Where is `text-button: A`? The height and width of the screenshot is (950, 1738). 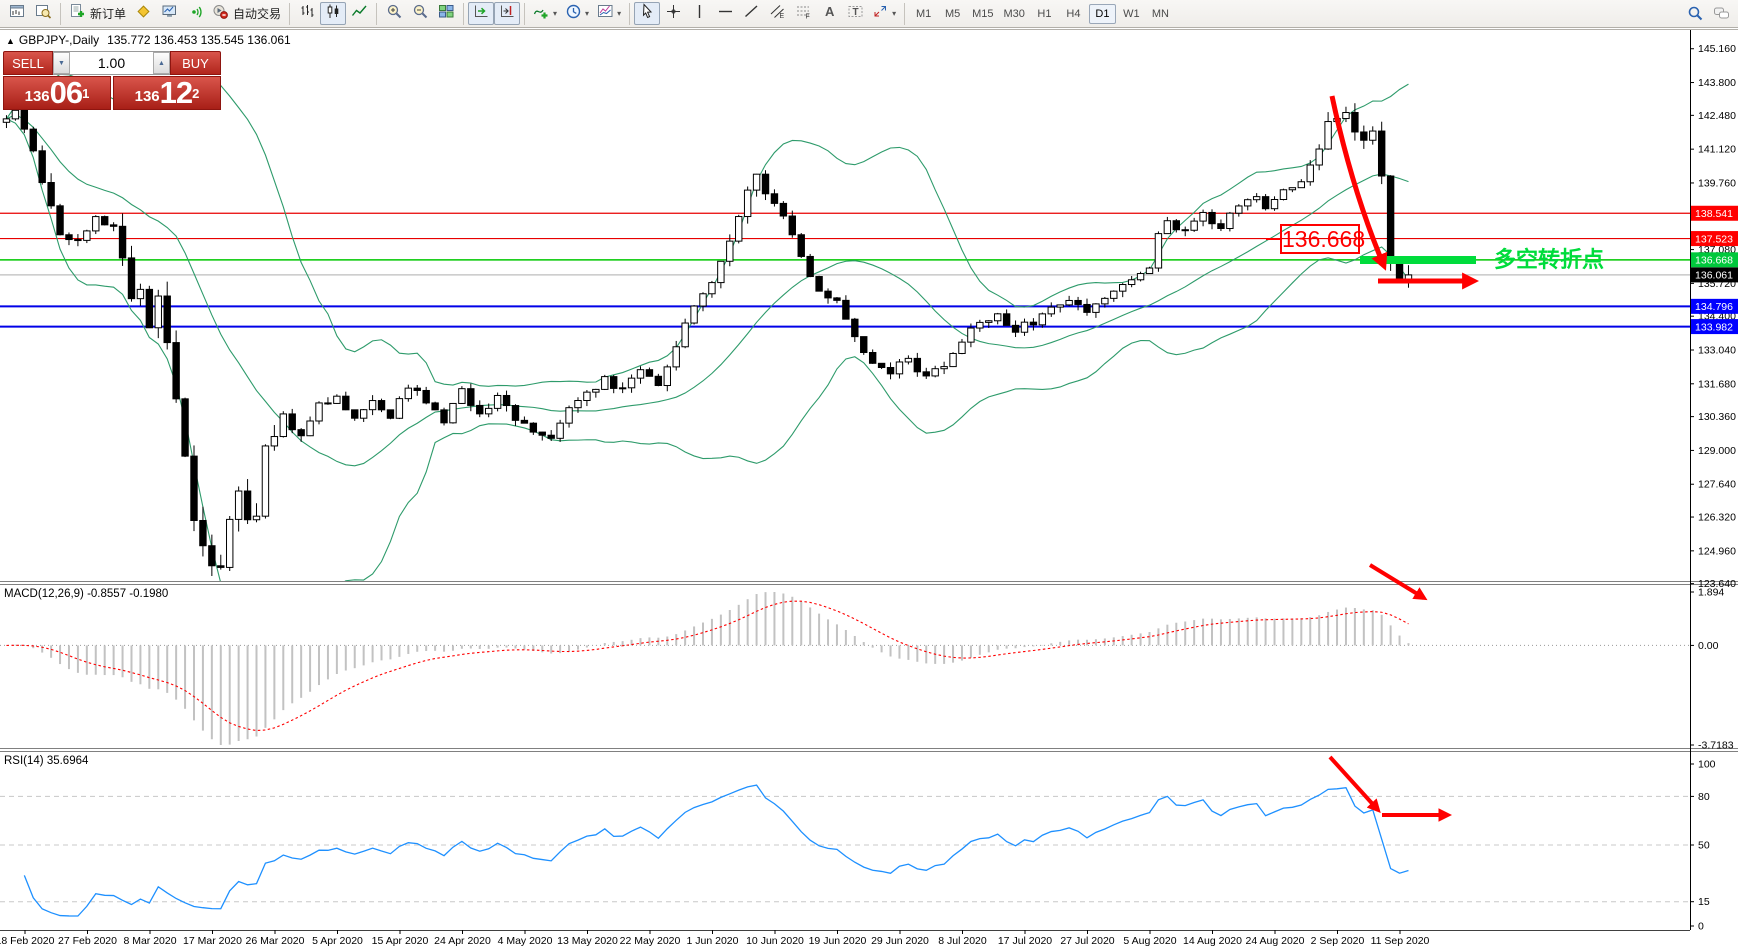 text-button: A is located at coordinates (829, 13).